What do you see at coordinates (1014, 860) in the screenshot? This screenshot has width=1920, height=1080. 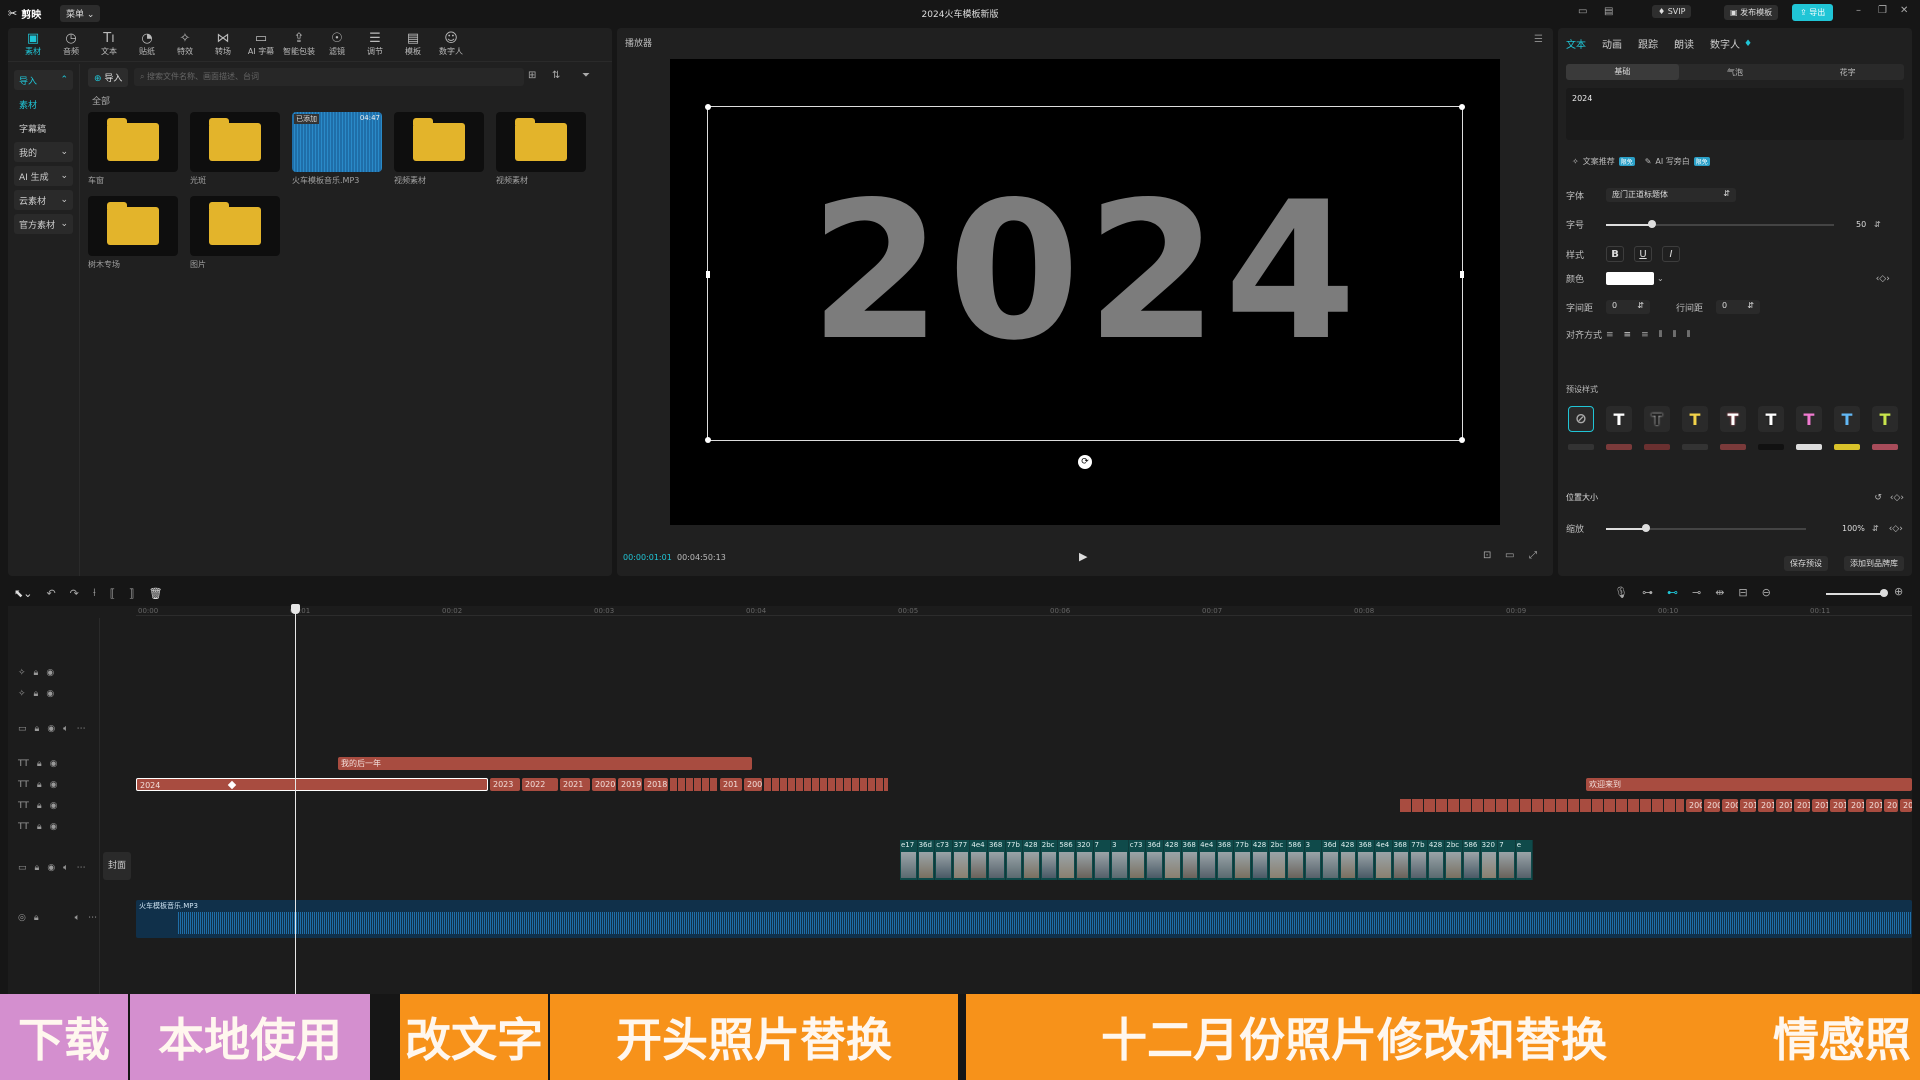 I see `video-thumb: 77b` at bounding box center [1014, 860].